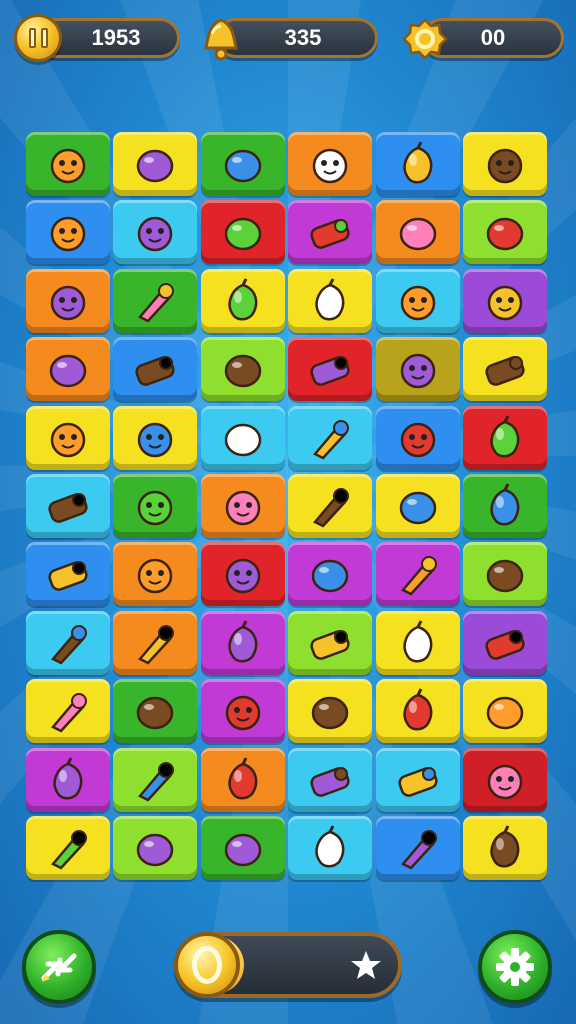 This screenshot has height=1024, width=576. Describe the element at coordinates (303, 37) in the screenshot. I see `bell-value: 335` at that location.